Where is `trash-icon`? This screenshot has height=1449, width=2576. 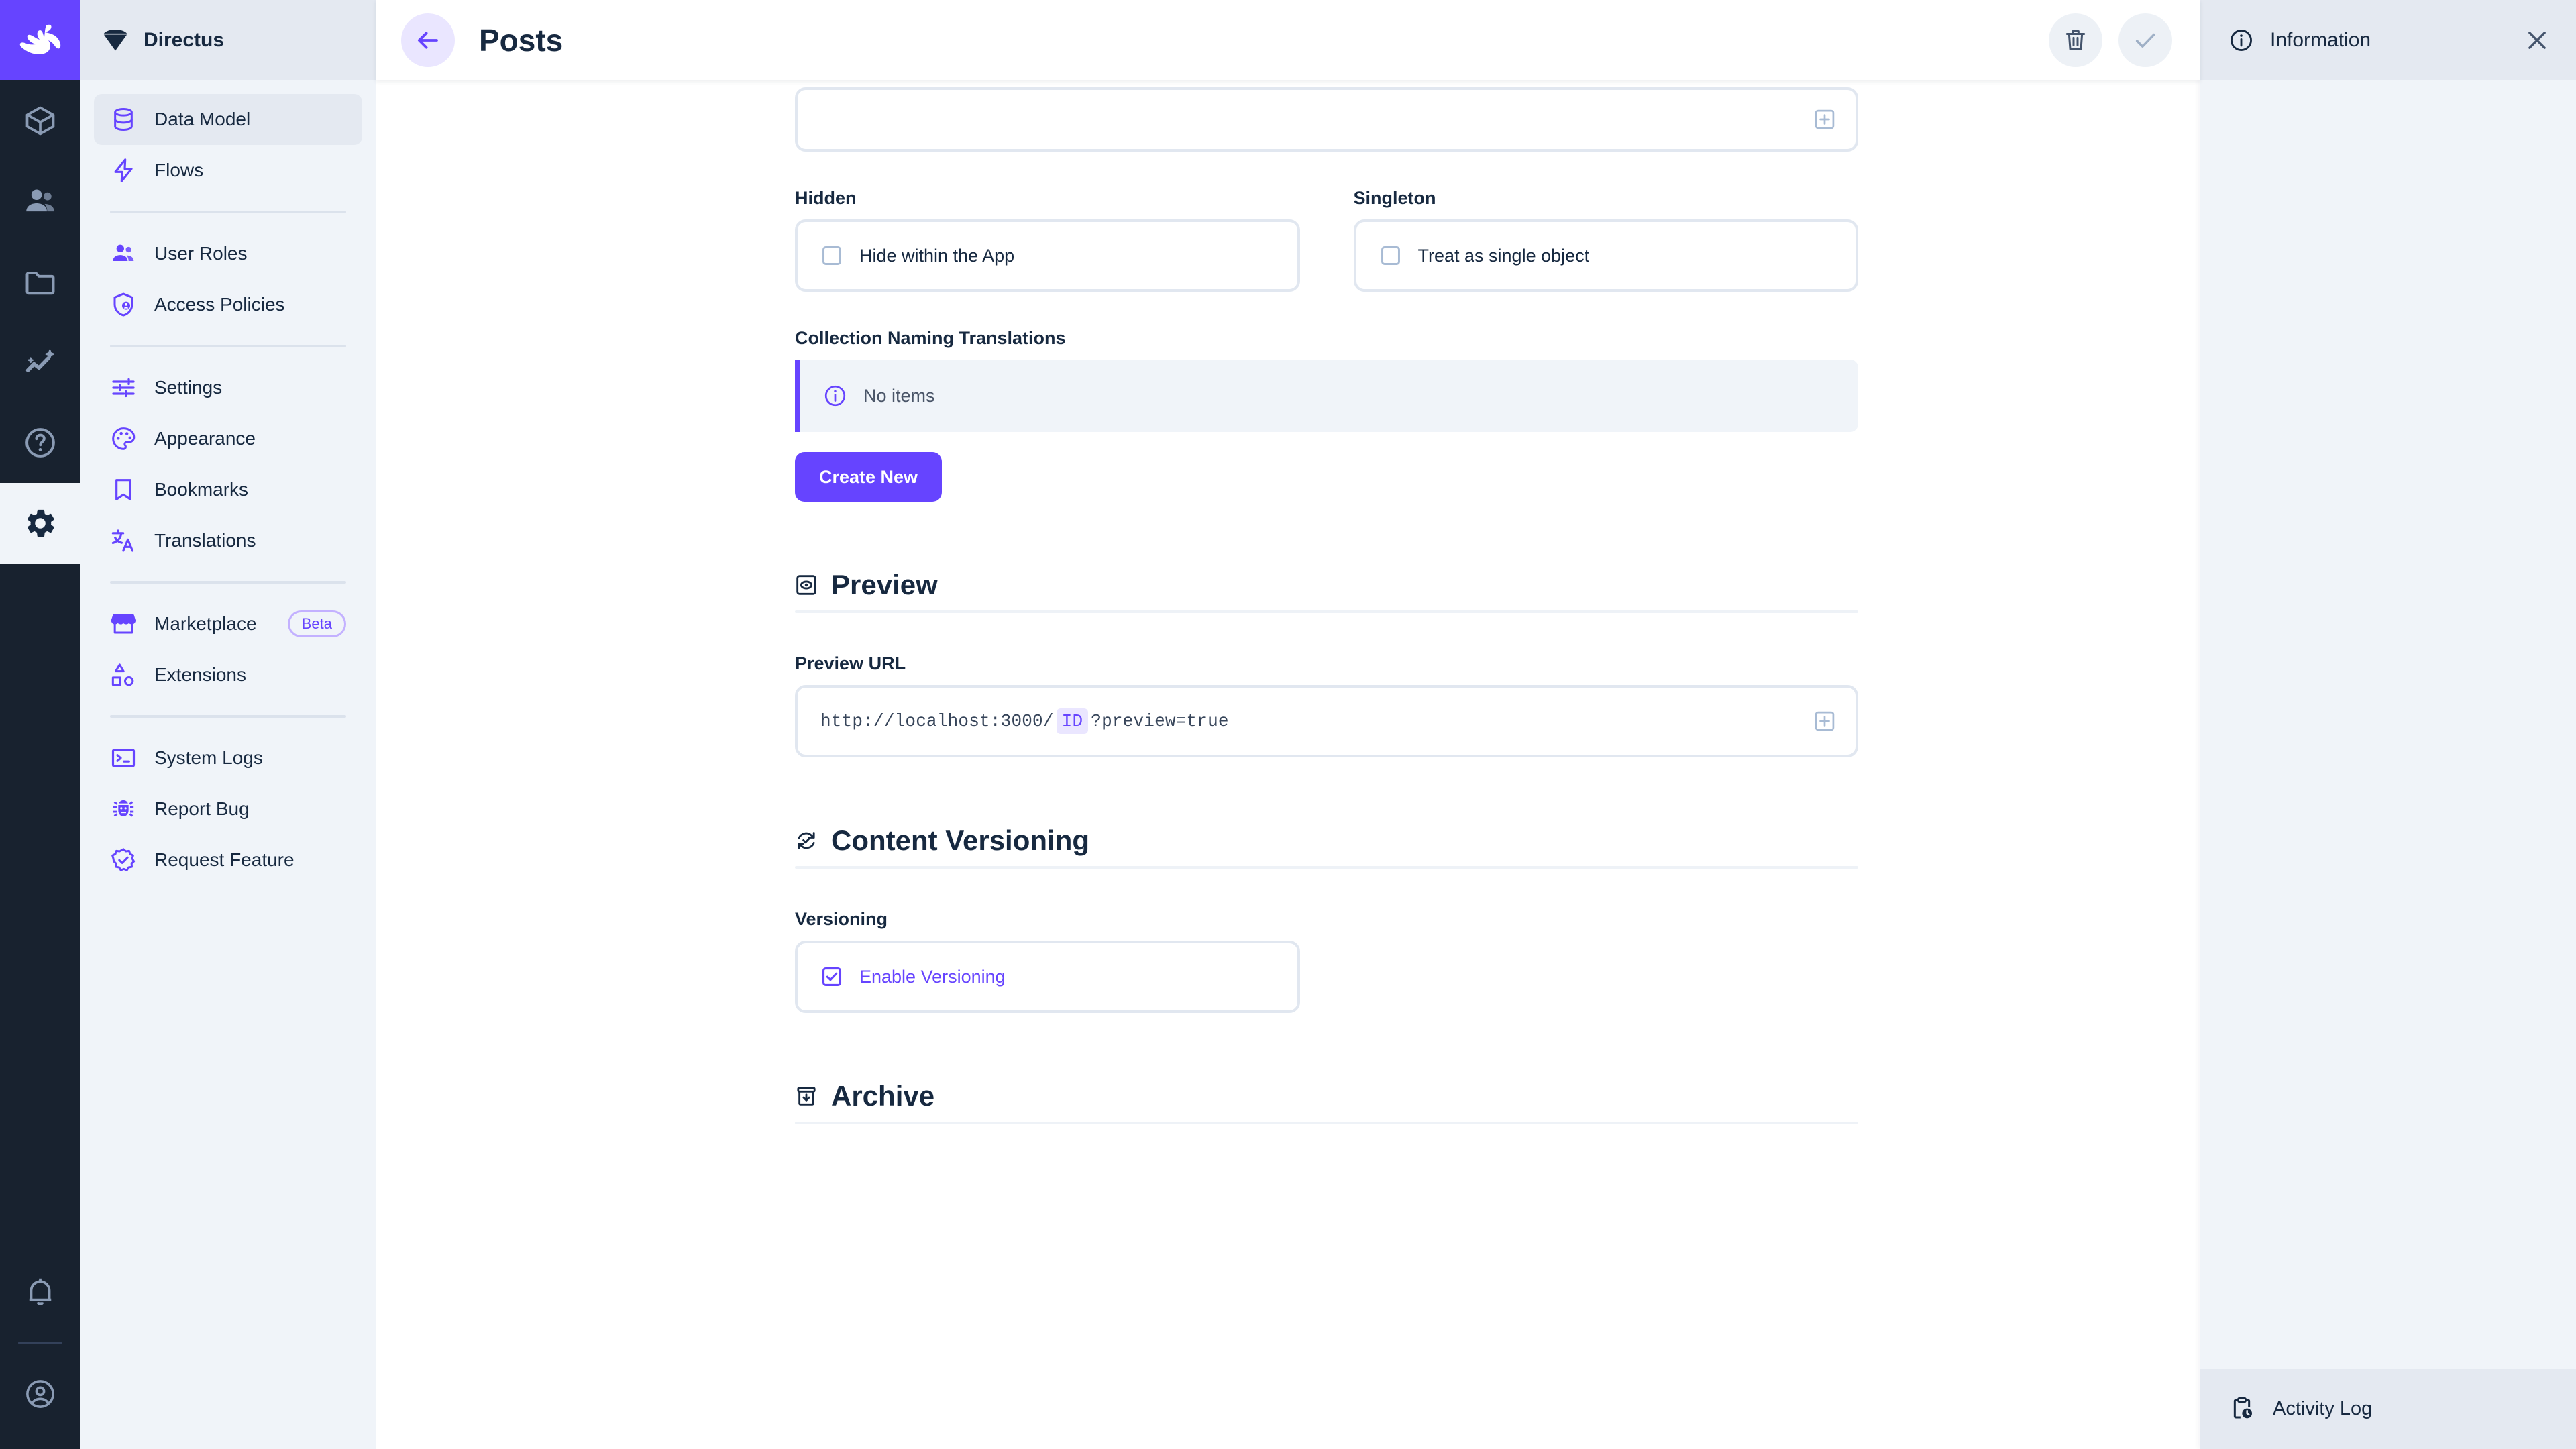 trash-icon is located at coordinates (2075, 40).